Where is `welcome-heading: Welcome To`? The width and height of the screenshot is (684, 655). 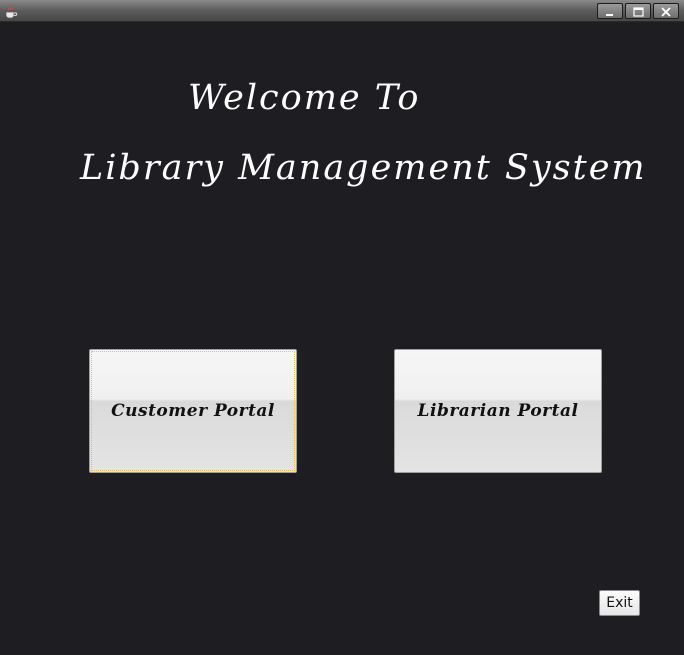 welcome-heading: Welcome To is located at coordinates (304, 98).